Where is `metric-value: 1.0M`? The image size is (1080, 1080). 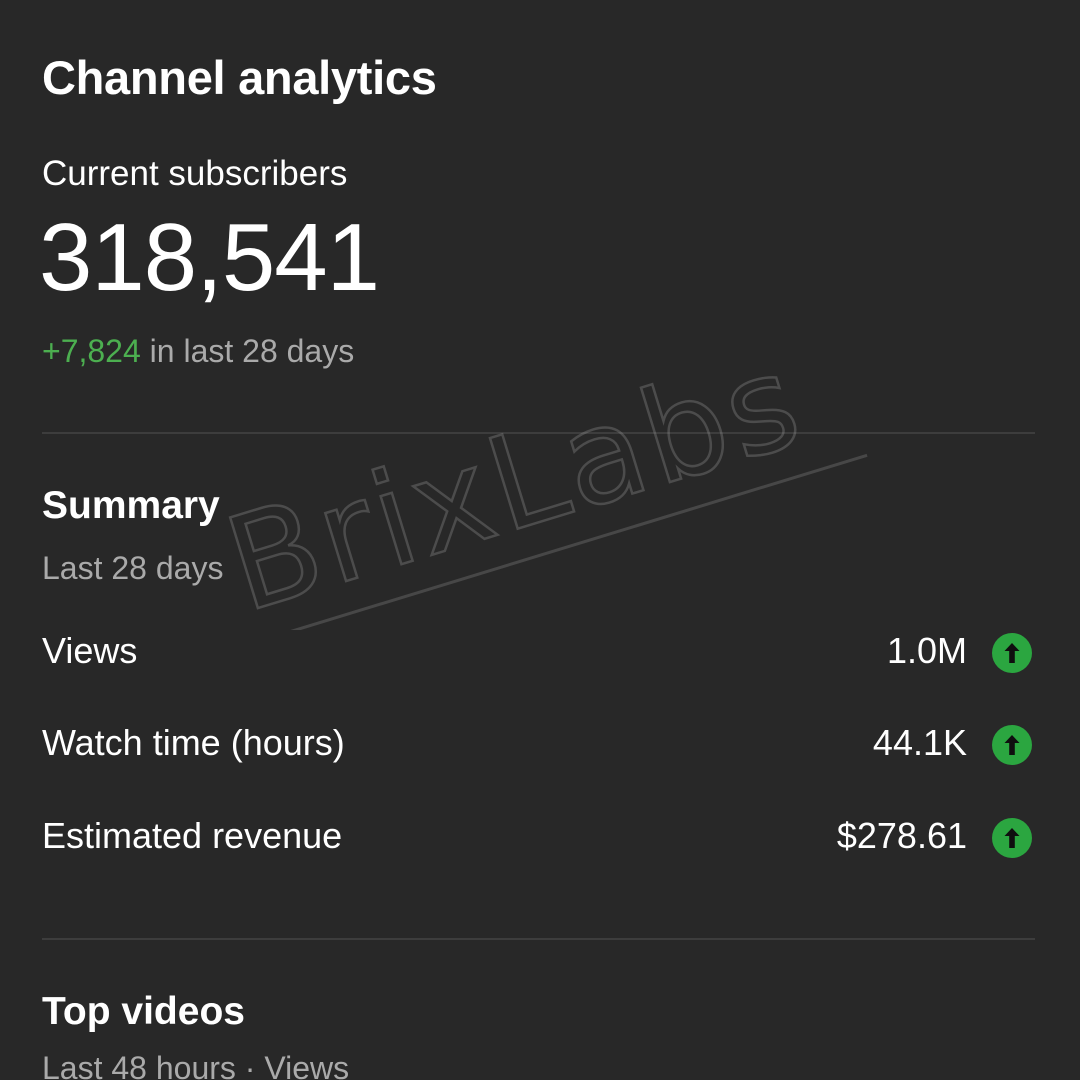 metric-value: 1.0M is located at coordinates (926, 650).